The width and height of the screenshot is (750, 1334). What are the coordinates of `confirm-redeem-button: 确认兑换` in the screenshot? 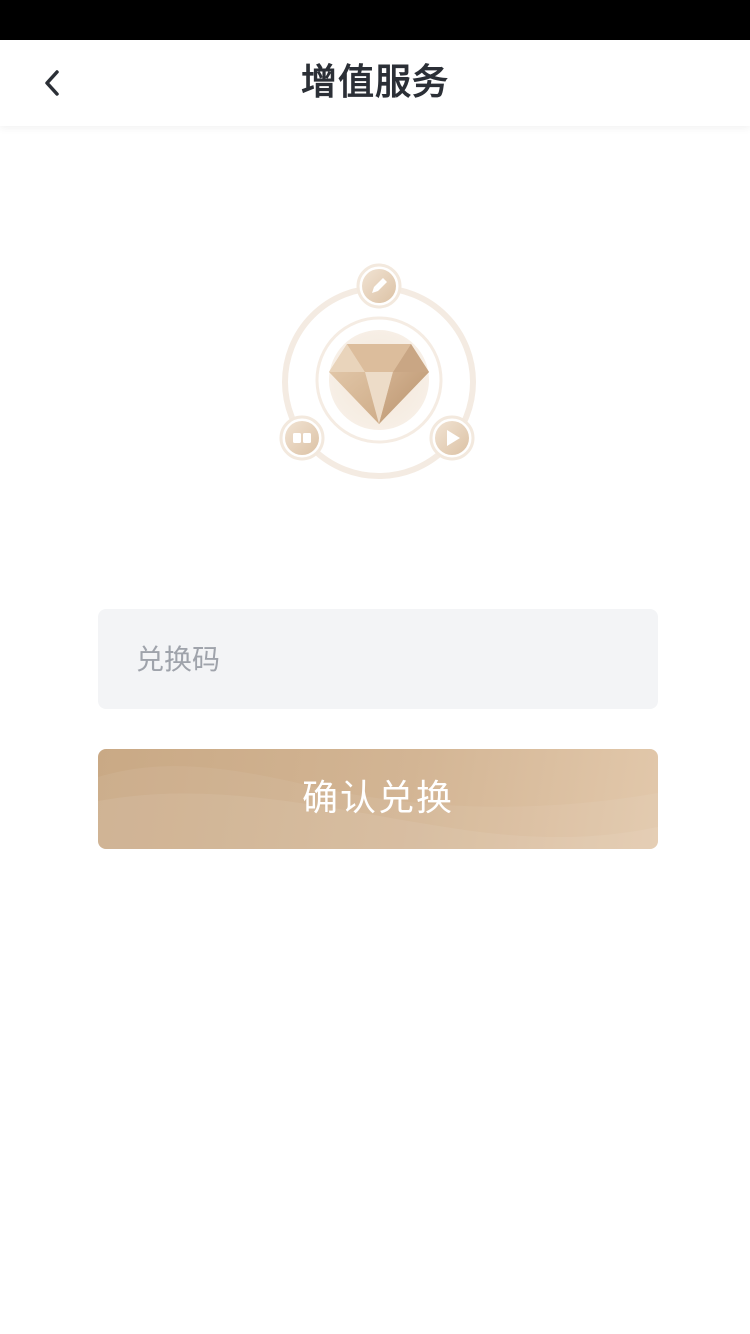 It's located at (378, 799).